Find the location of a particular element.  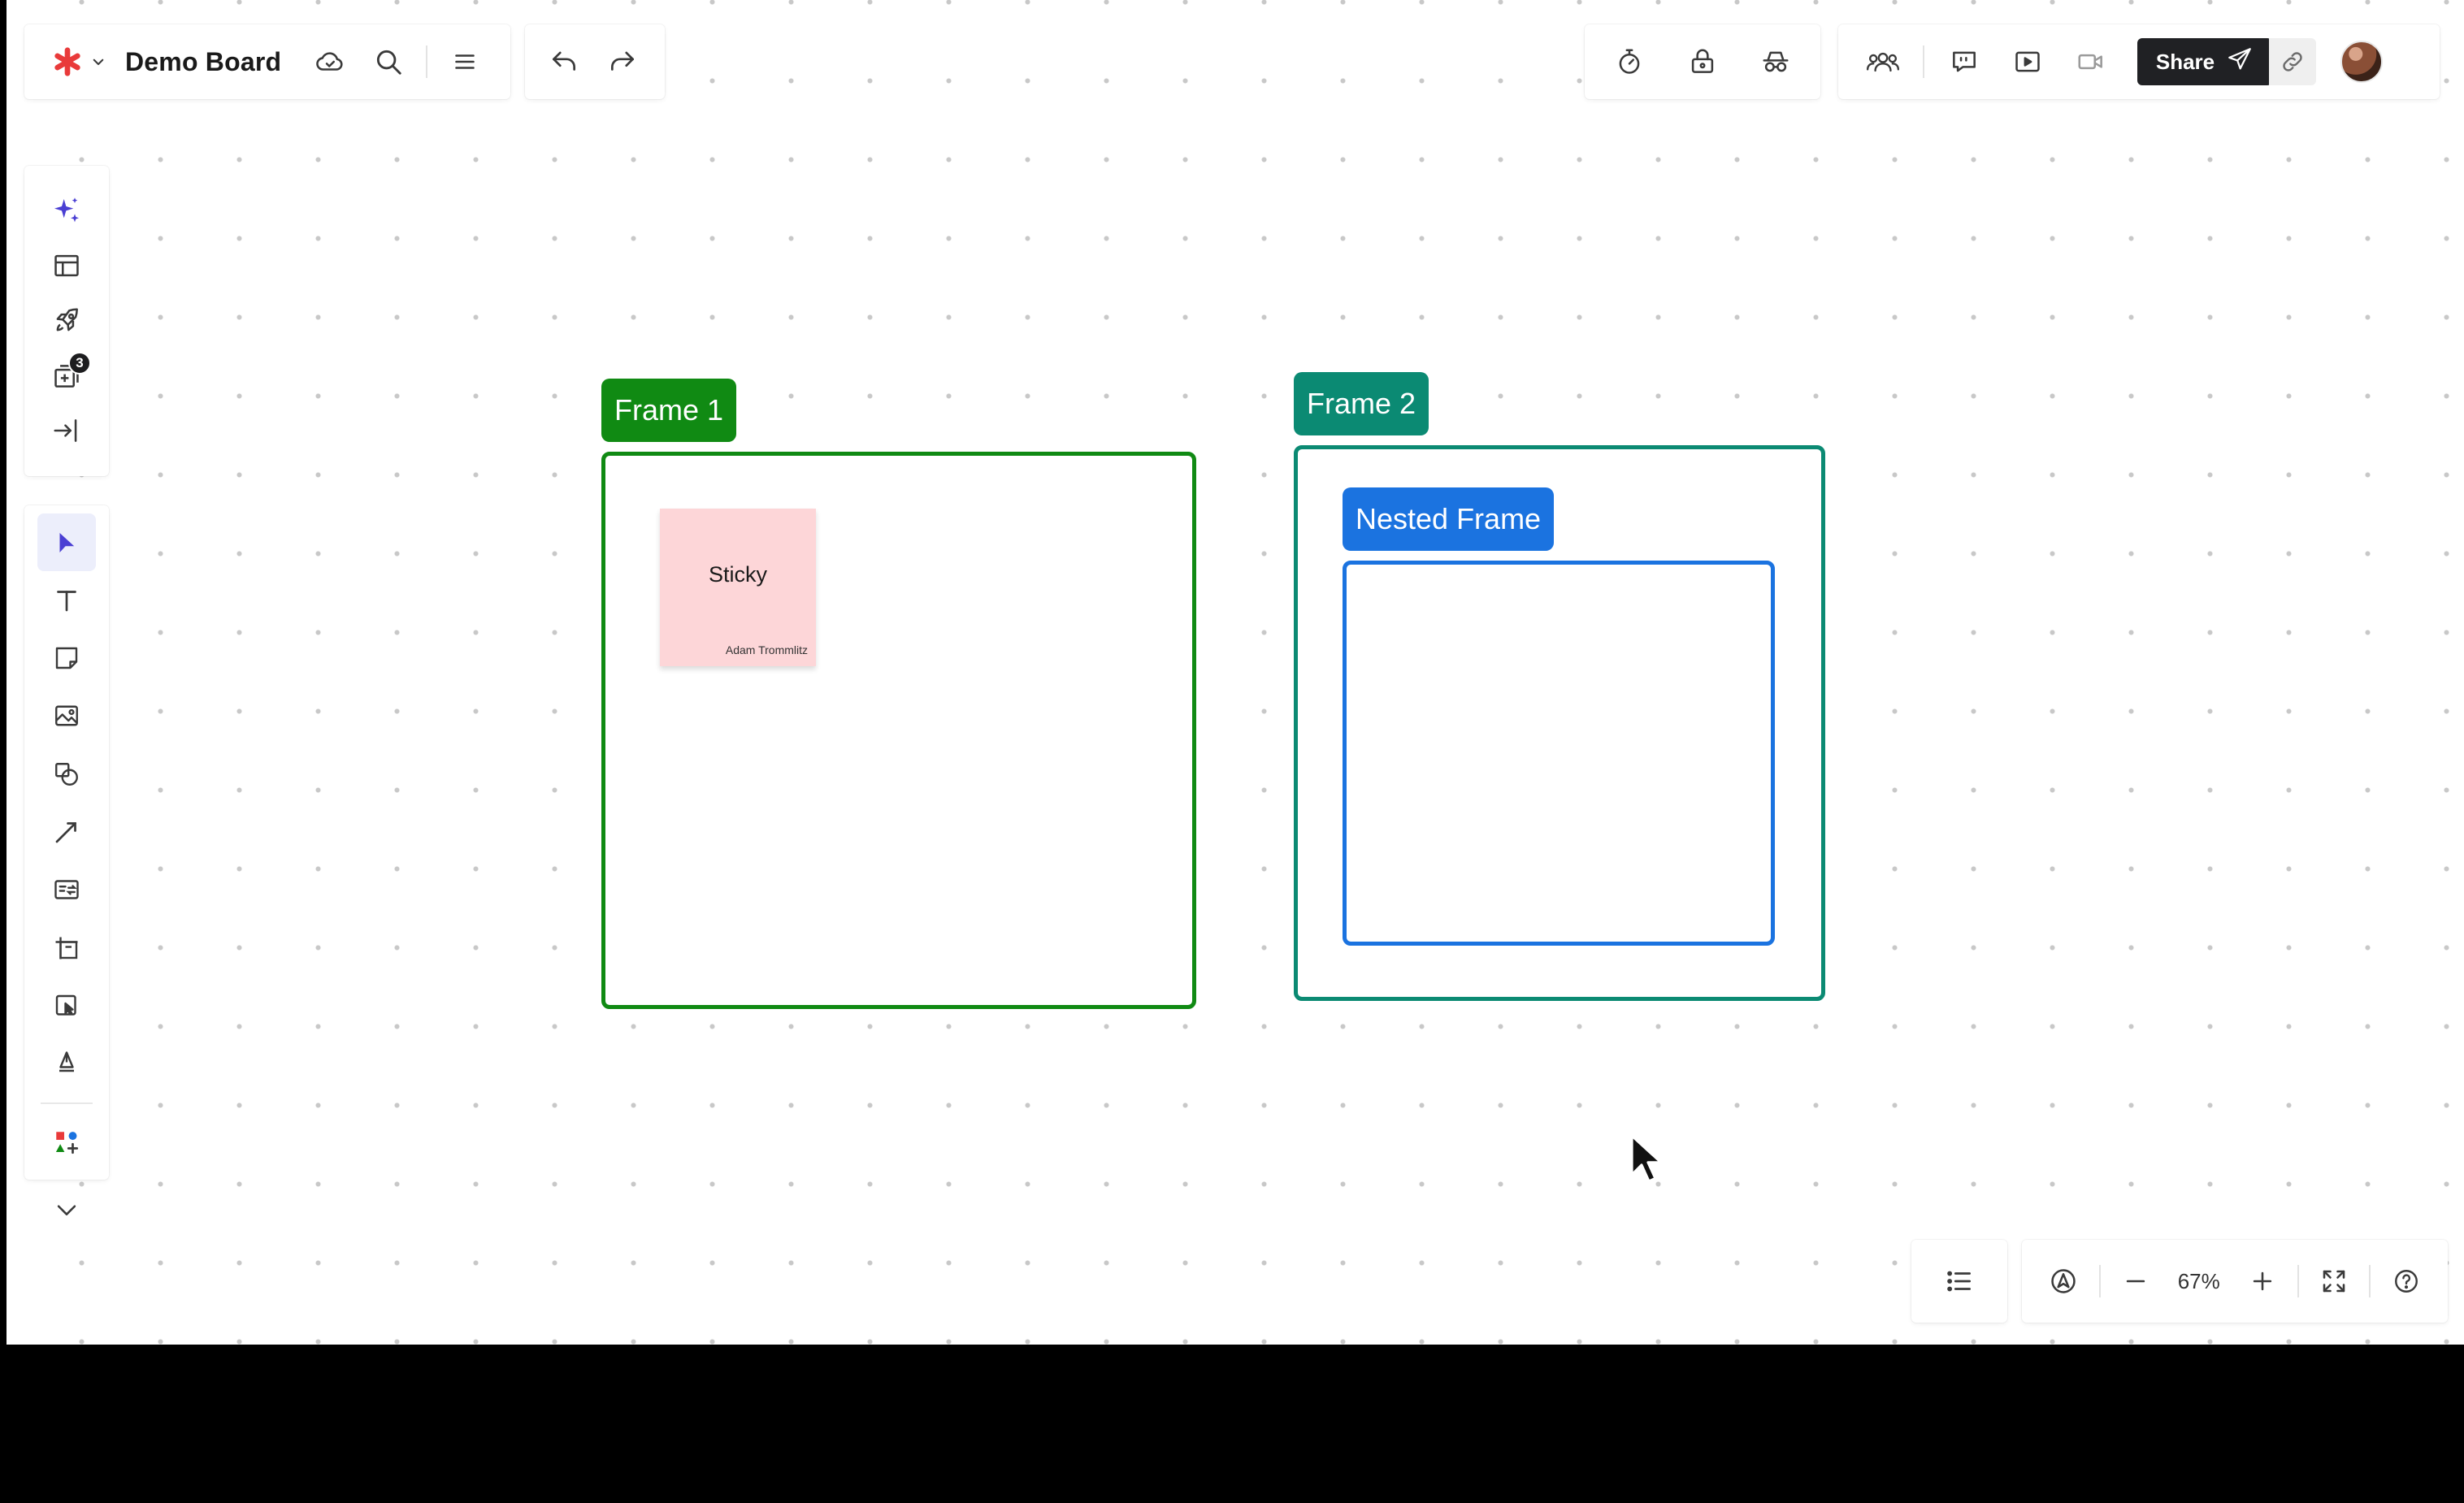

navigation-mode-icon is located at coordinates (2064, 1281).